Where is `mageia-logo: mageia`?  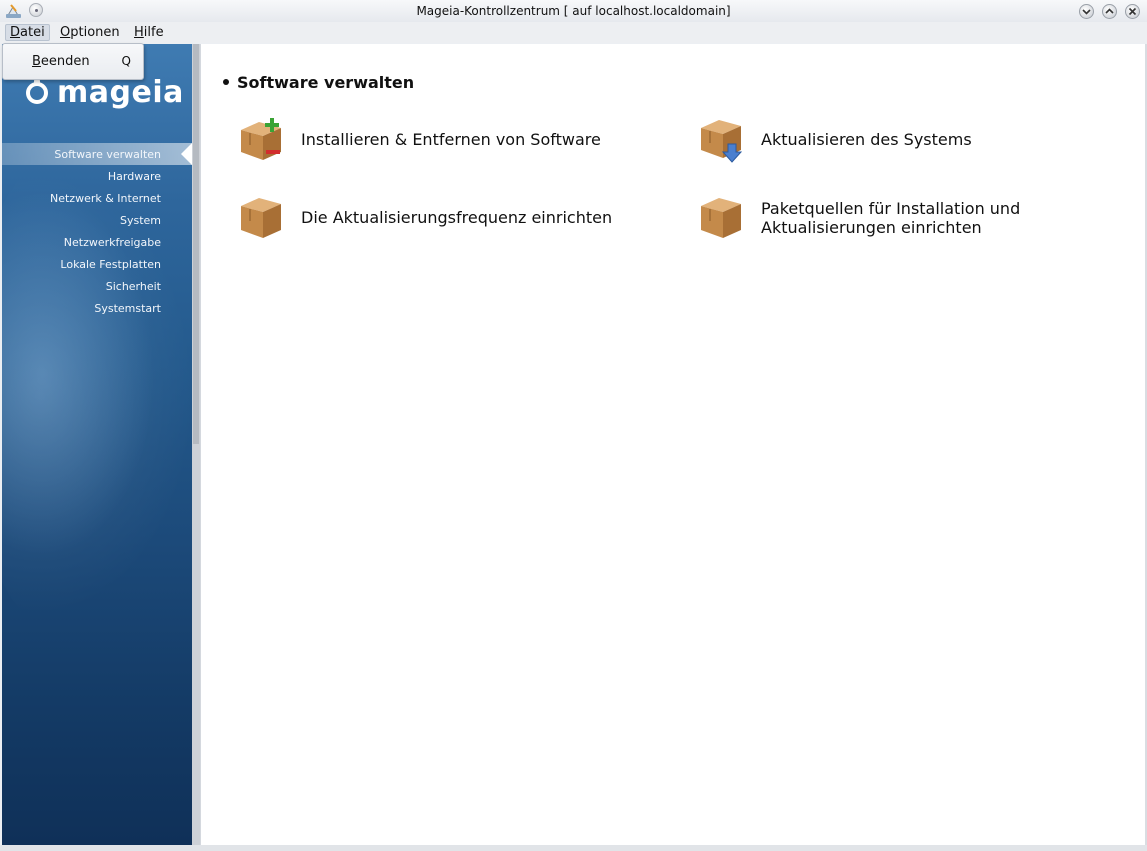
mageia-logo: mageia is located at coordinates (104, 94).